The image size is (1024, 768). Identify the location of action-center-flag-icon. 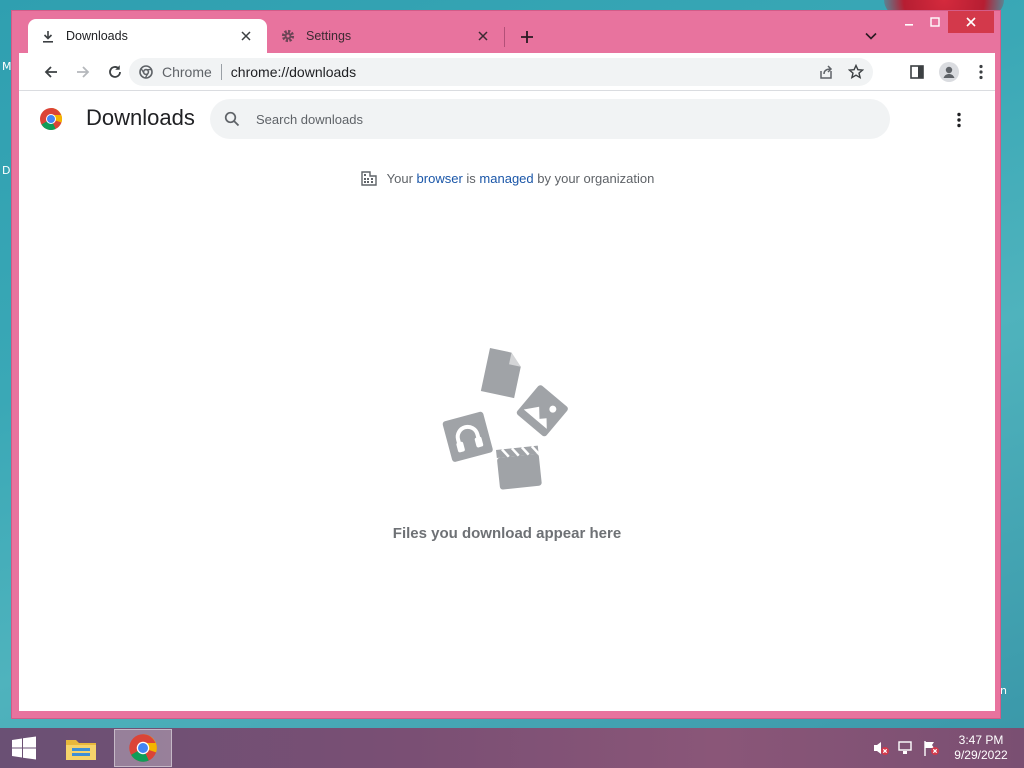
(931, 748).